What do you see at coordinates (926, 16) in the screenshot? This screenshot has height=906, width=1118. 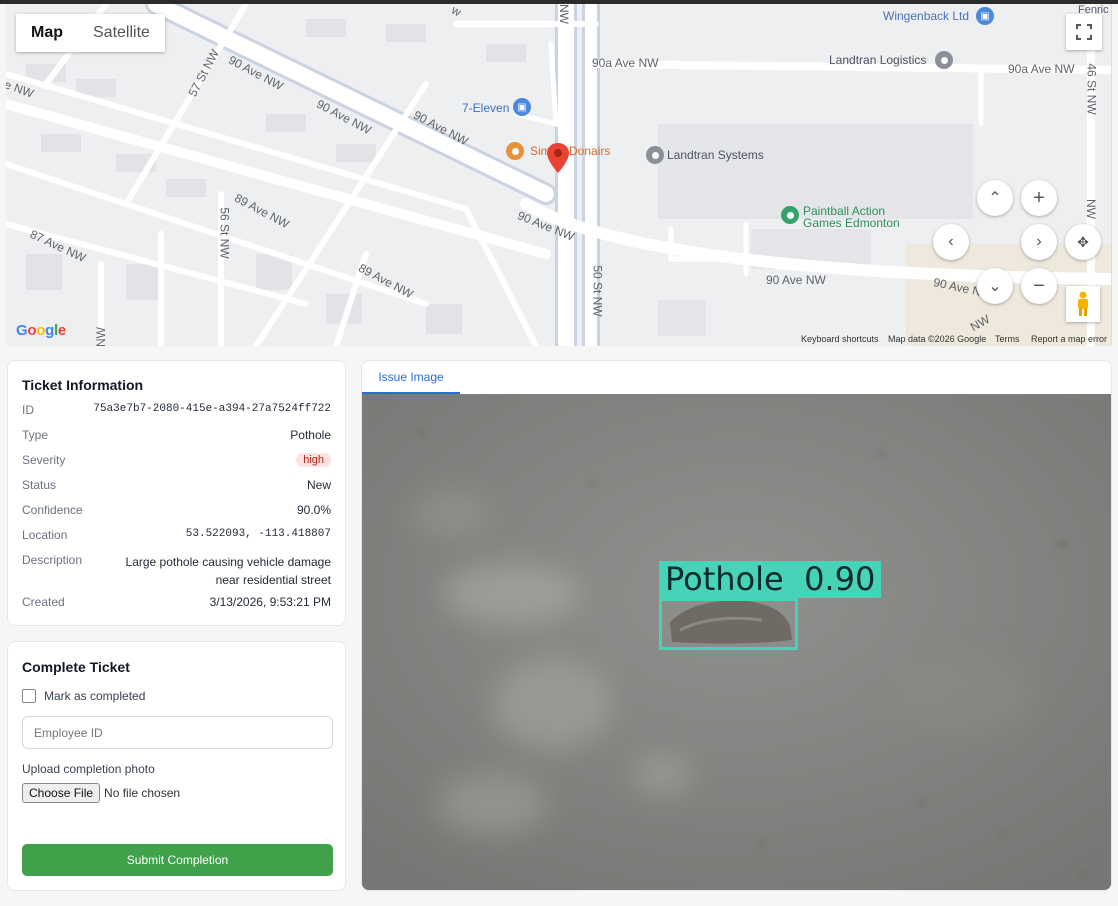 I see `street-label-wingenback: Wingenback Ltd` at bounding box center [926, 16].